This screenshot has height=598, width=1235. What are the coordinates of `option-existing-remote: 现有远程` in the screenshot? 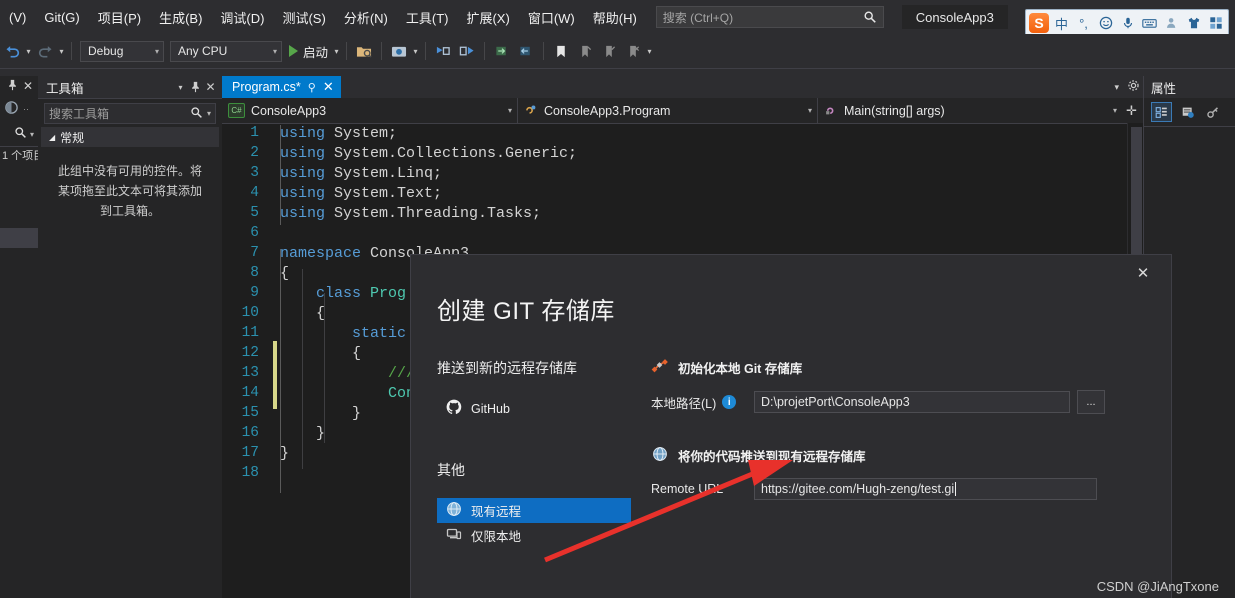 It's located at (534, 510).